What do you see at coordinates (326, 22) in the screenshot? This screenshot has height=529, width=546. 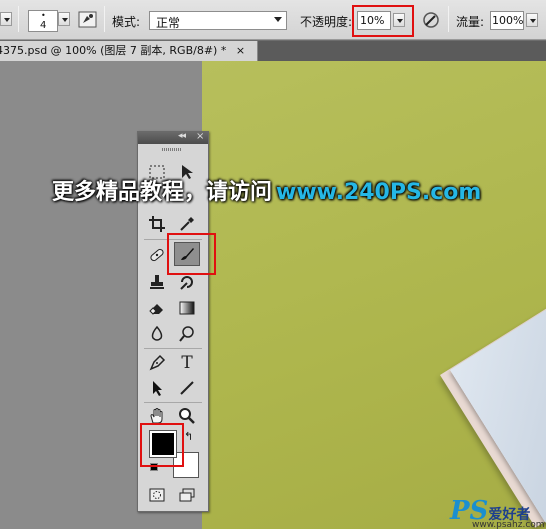 I see `opacity-label: 不透明度:` at bounding box center [326, 22].